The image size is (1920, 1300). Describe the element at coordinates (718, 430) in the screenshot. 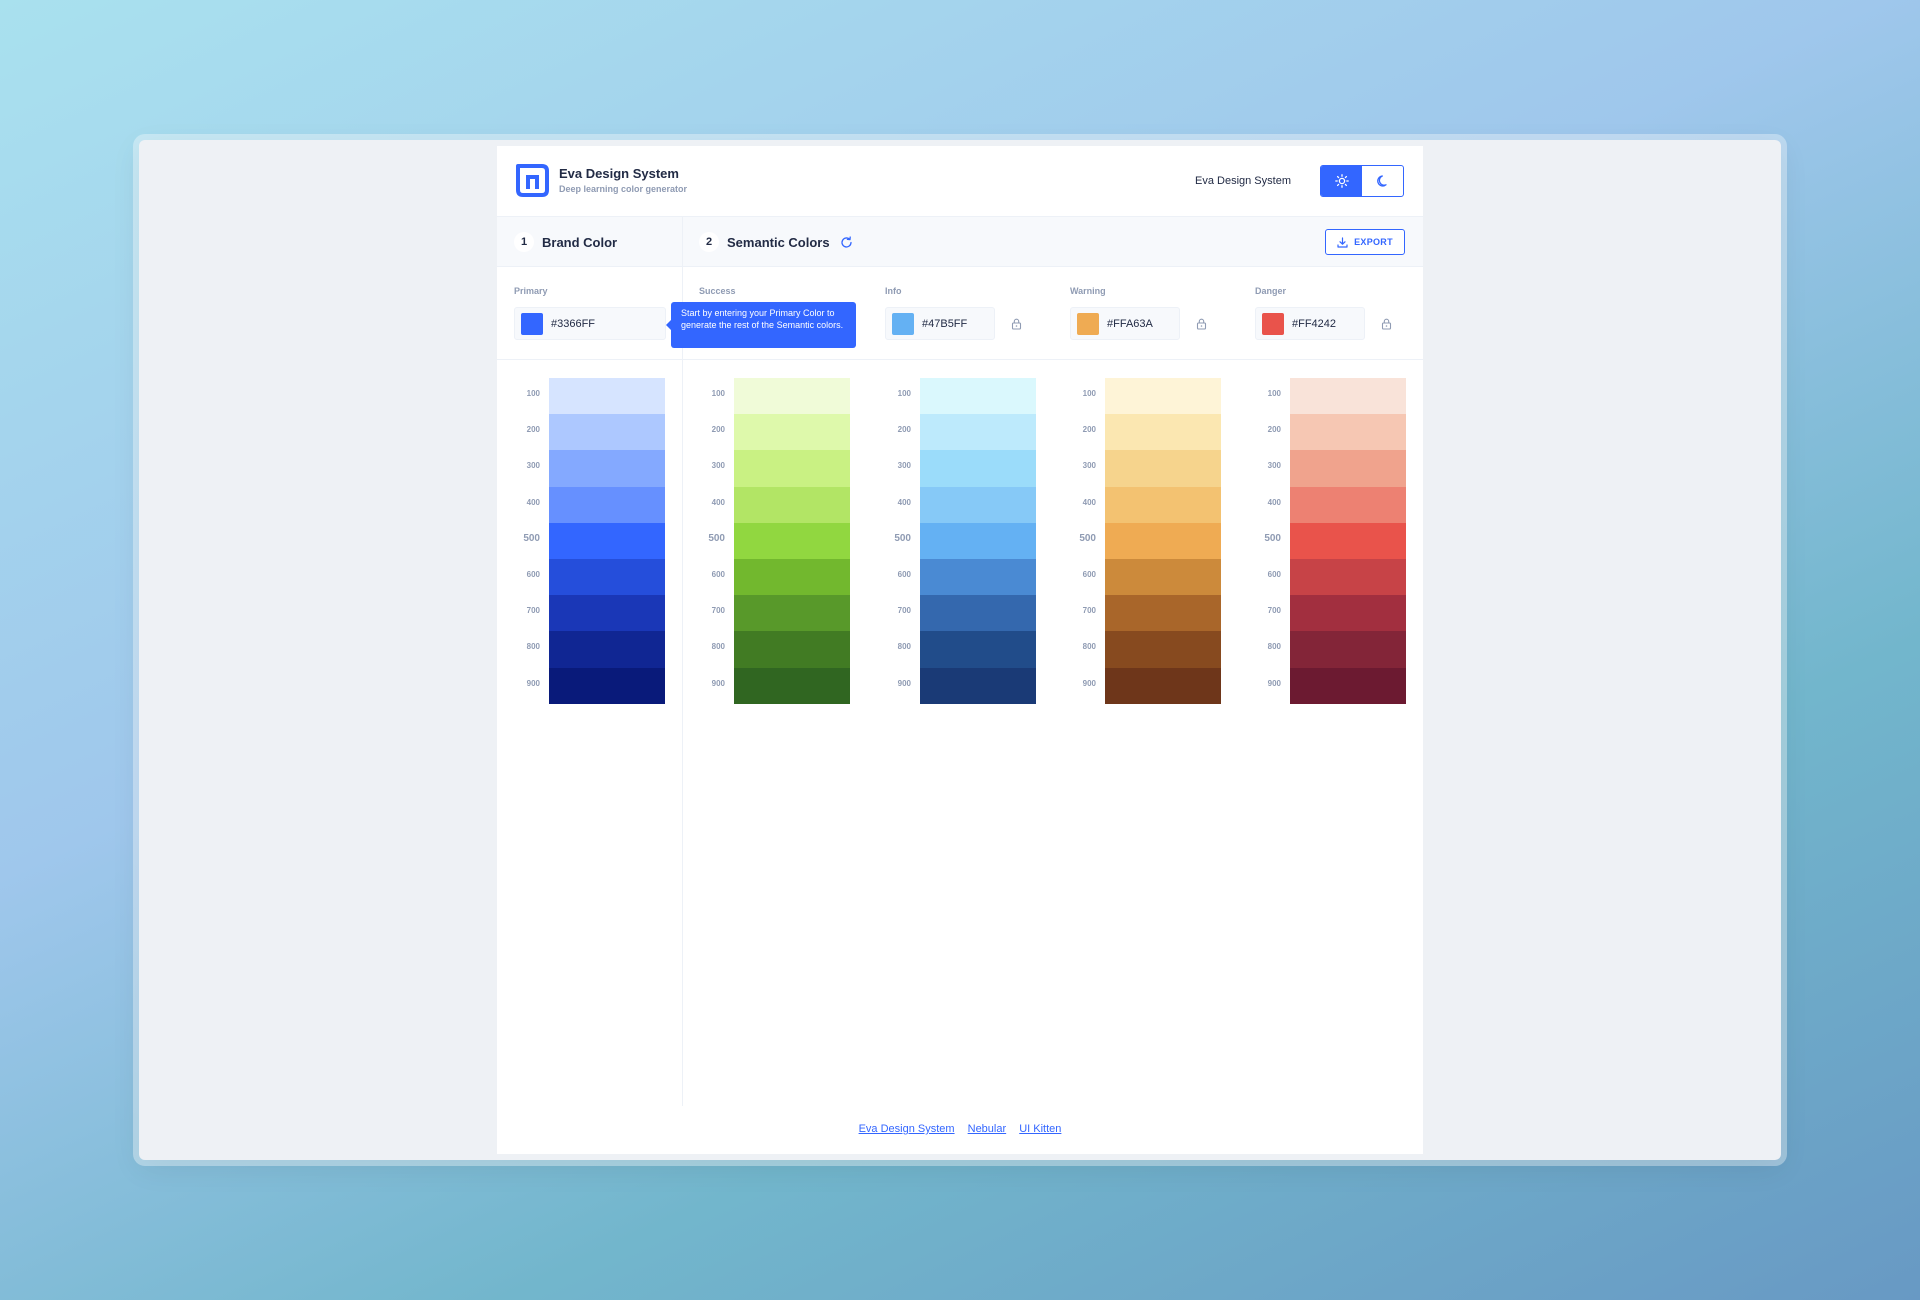

I see `shade-label: 200` at that location.